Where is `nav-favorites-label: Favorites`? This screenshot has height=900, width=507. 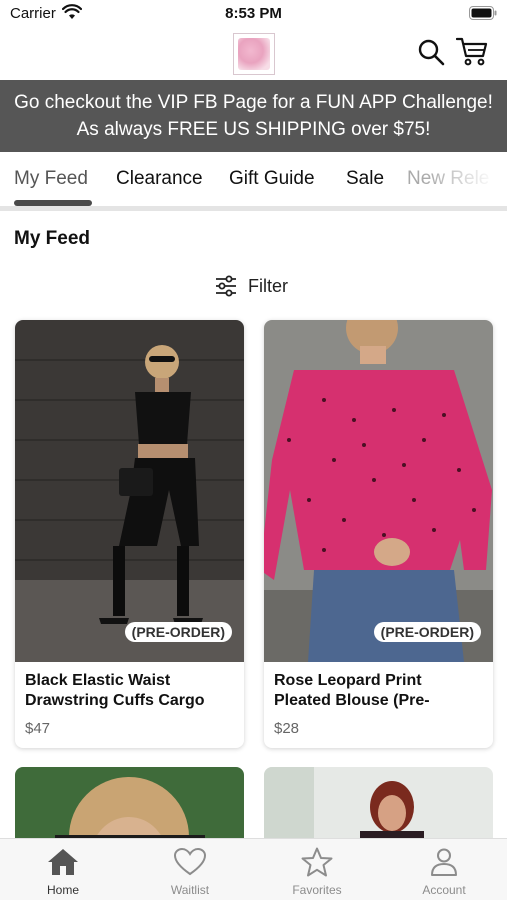 nav-favorites-label: Favorites is located at coordinates (317, 890).